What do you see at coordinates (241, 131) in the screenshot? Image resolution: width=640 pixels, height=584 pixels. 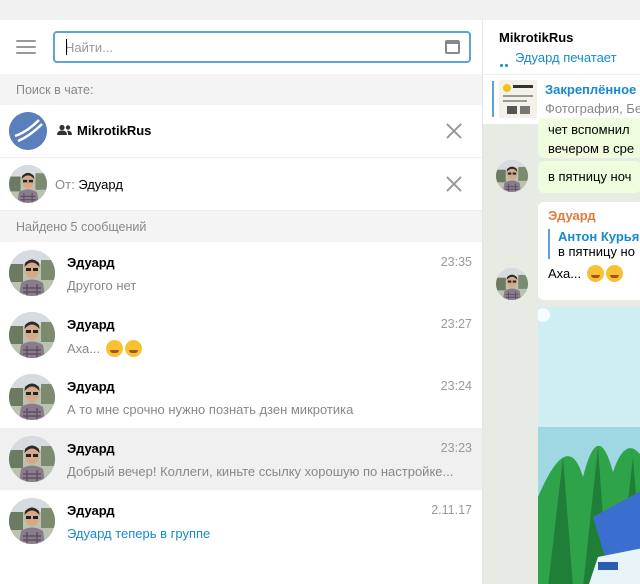 I see `filter-chat: MikrotikRus` at bounding box center [241, 131].